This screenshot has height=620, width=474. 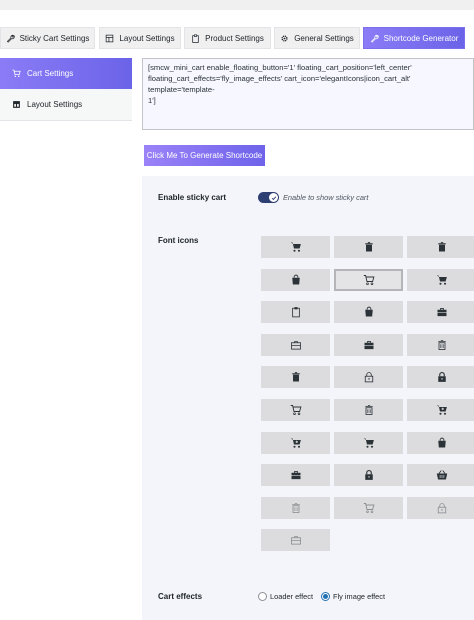 I want to click on fly-image-effect-option: Fly image effect, so click(x=353, y=596).